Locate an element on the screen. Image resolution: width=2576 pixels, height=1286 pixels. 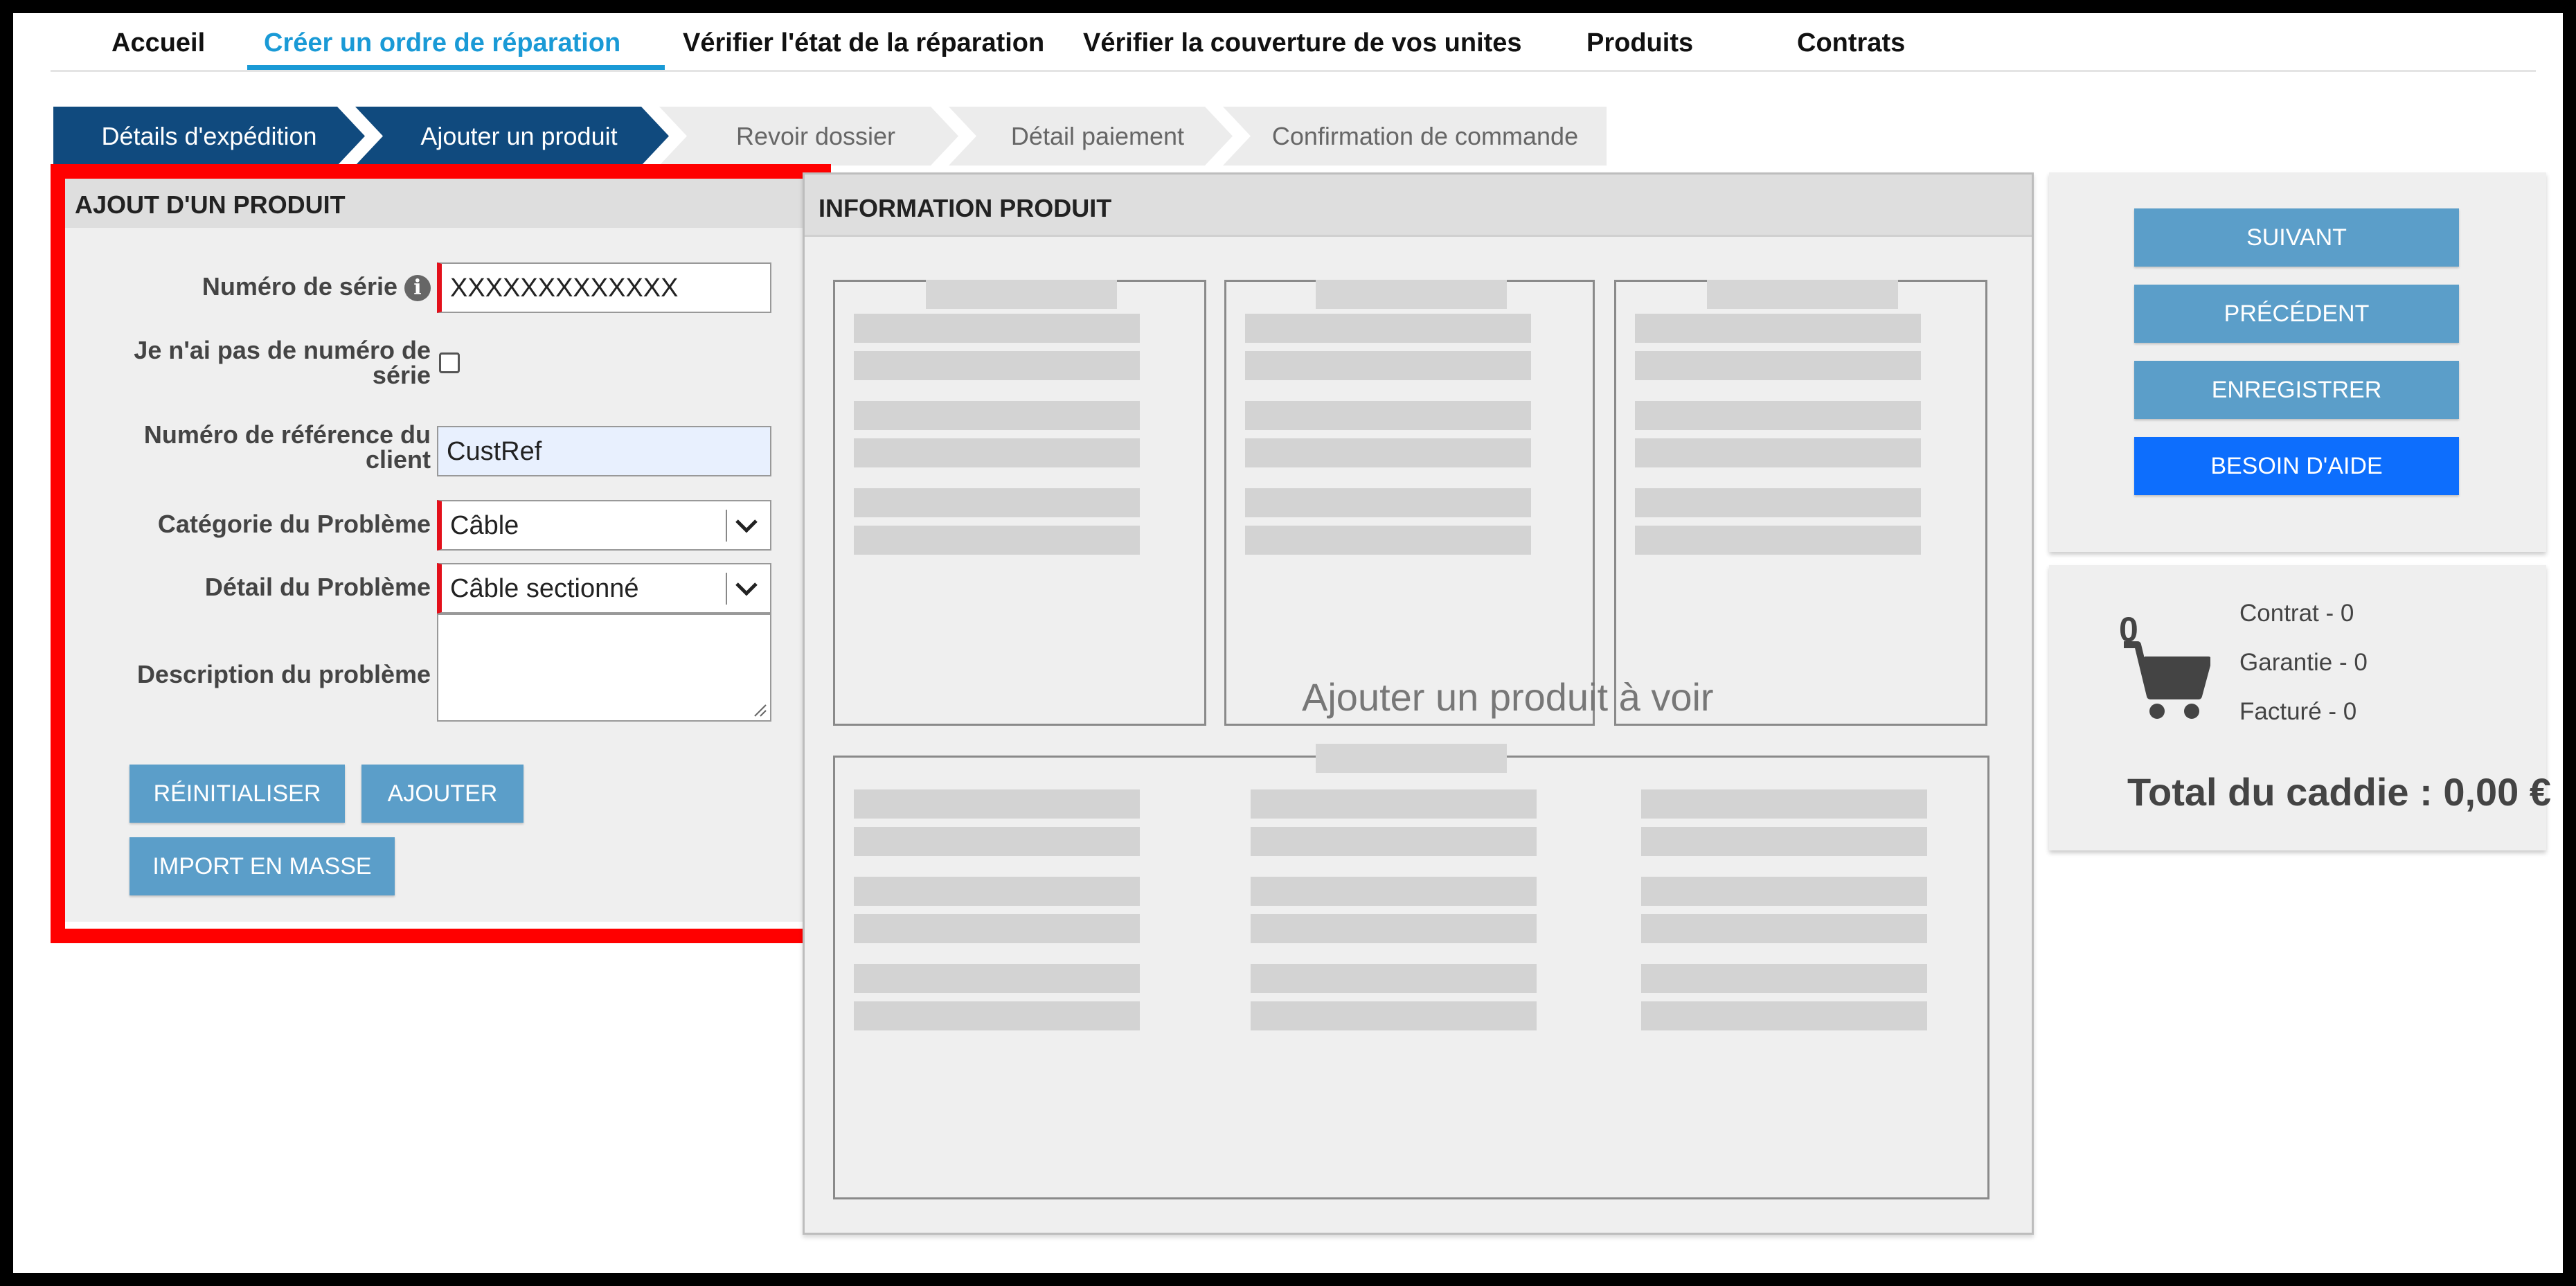
serial-number-label: Numéro de série i is located at coordinates (316, 287).